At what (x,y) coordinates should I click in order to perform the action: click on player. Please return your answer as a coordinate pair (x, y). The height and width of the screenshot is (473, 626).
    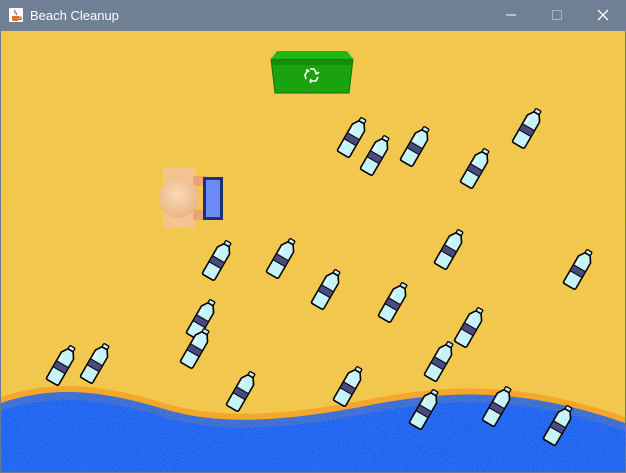
    Looking at the image, I should click on (191, 198).